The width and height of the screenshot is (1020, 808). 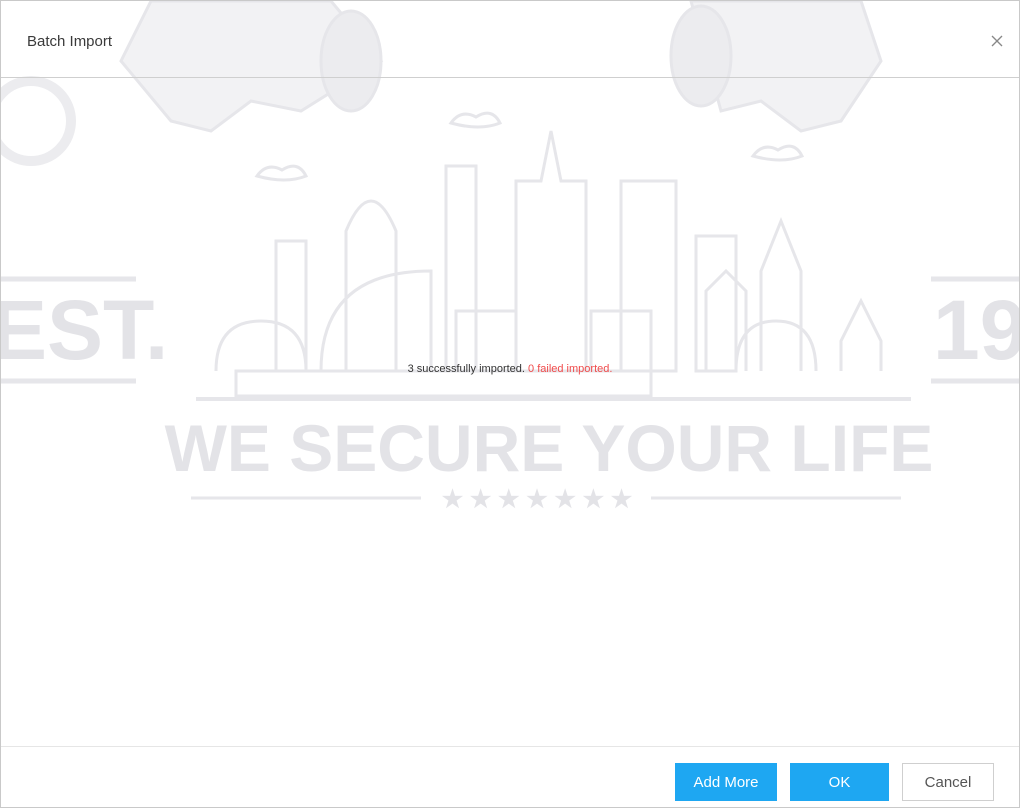 I want to click on close-icon, so click(x=997, y=41).